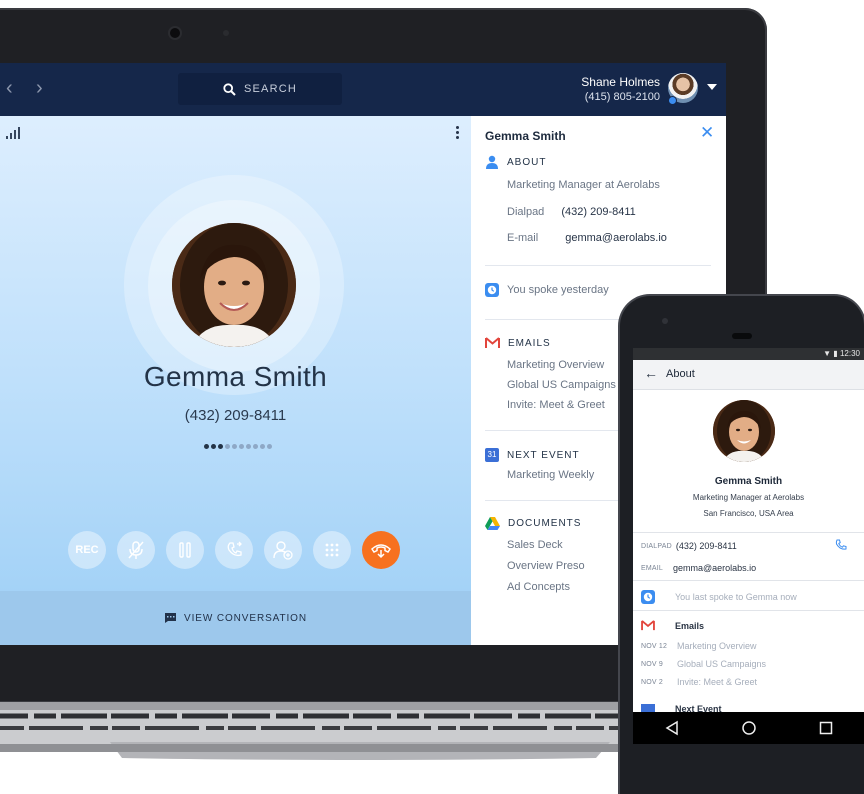 This screenshot has width=864, height=794. I want to click on emails-section-header: Emails, so click(672, 625).